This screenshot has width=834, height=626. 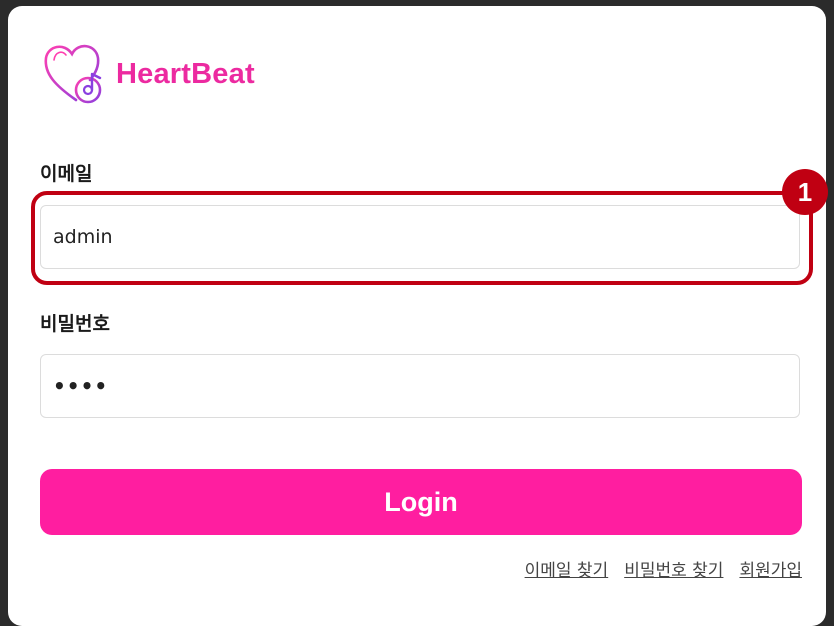 I want to click on annotation-highlight-box, so click(x=422, y=238).